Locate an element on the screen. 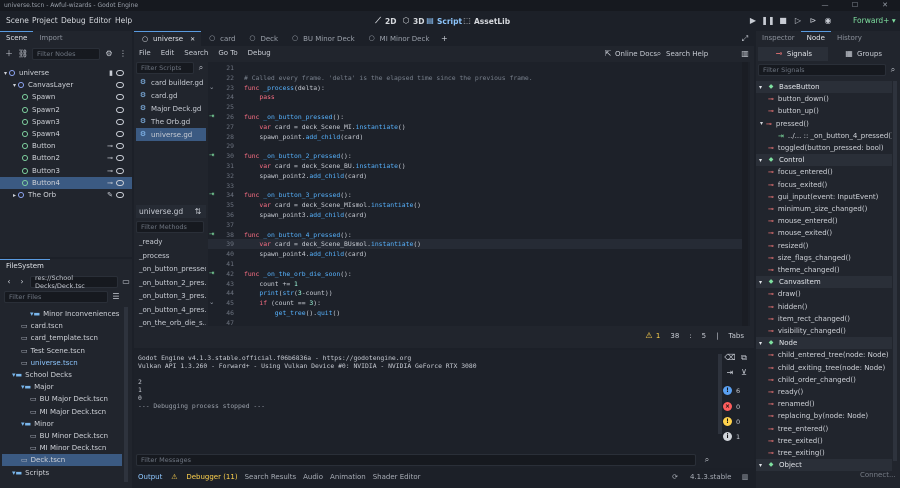 The height and width of the screenshot is (488, 900). signal-item: ⊸ hidden() is located at coordinates (824, 307).